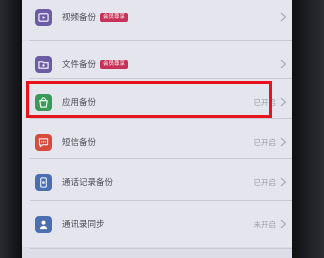  I want to click on list-item-label: 文件备份 会员尊享, so click(95, 64).